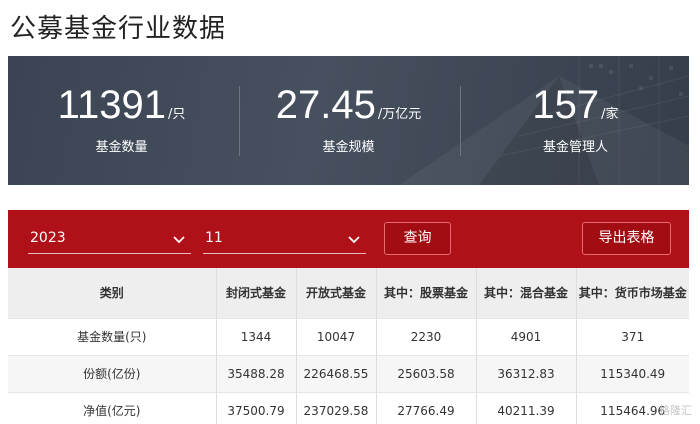  What do you see at coordinates (48, 238) in the screenshot?
I see `year-select-value: 2023` at bounding box center [48, 238].